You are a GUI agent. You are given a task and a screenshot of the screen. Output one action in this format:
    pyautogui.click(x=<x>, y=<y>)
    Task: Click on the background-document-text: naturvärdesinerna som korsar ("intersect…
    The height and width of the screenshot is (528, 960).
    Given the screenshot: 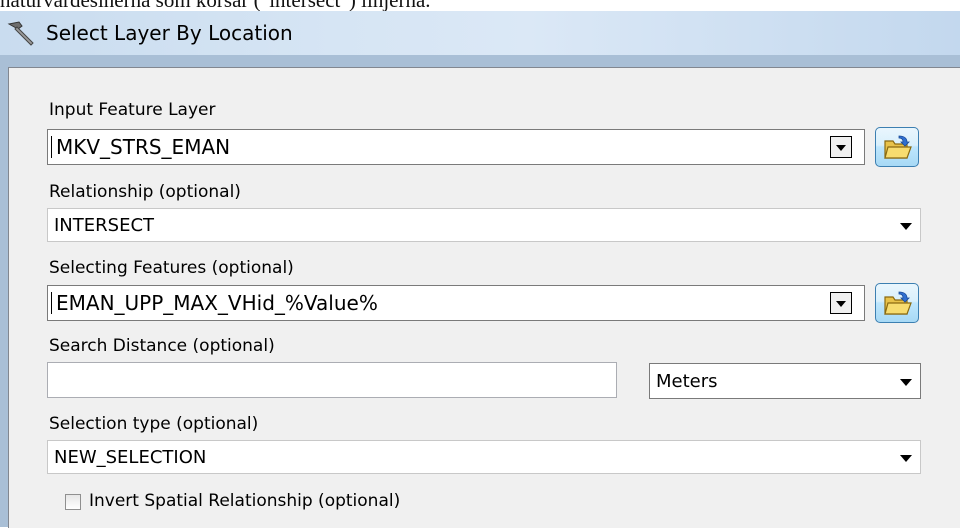 What is the action you would take?
    pyautogui.click(x=480, y=5)
    